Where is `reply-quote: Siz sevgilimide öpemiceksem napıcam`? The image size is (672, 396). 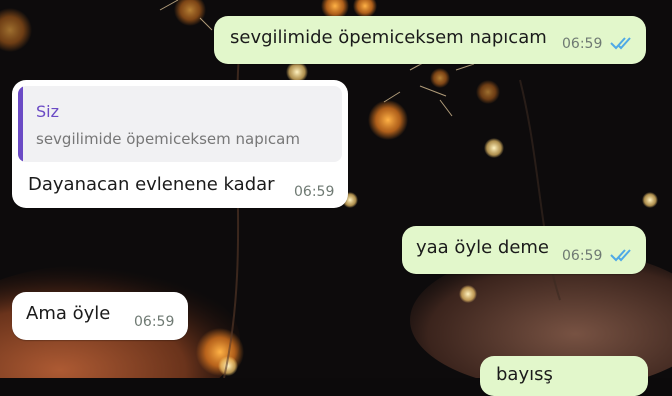
reply-quote: Siz sevgilimide öpemiceksem napıcam is located at coordinates (180, 124).